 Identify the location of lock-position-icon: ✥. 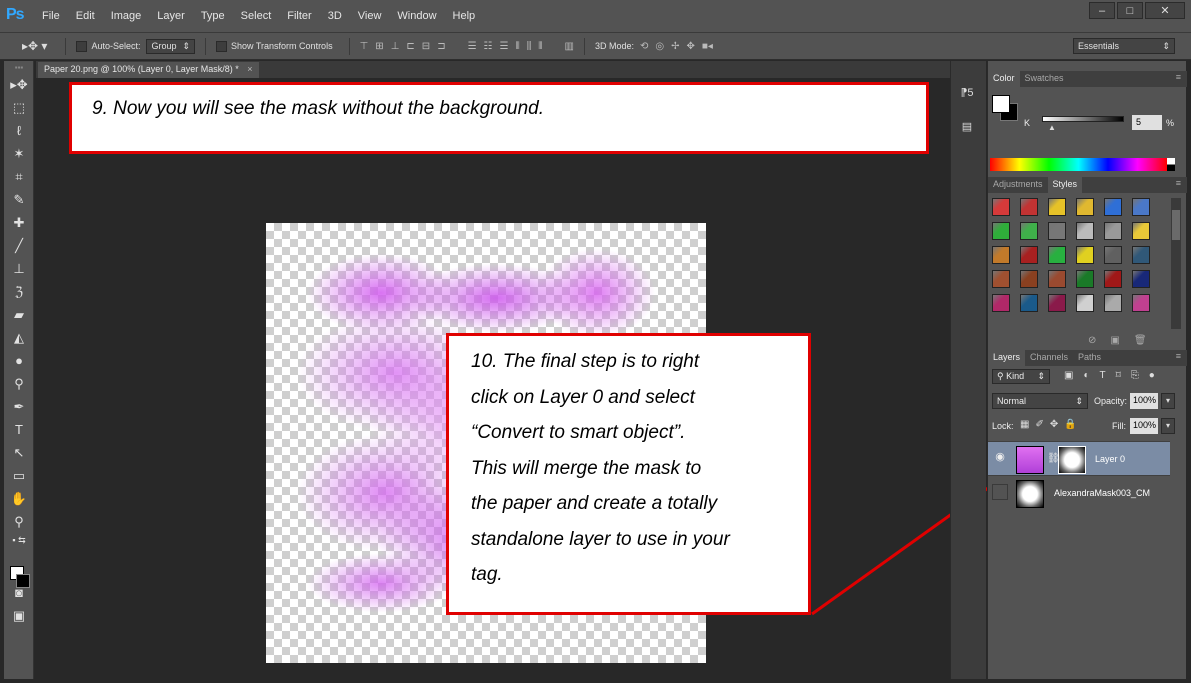
(1054, 424).